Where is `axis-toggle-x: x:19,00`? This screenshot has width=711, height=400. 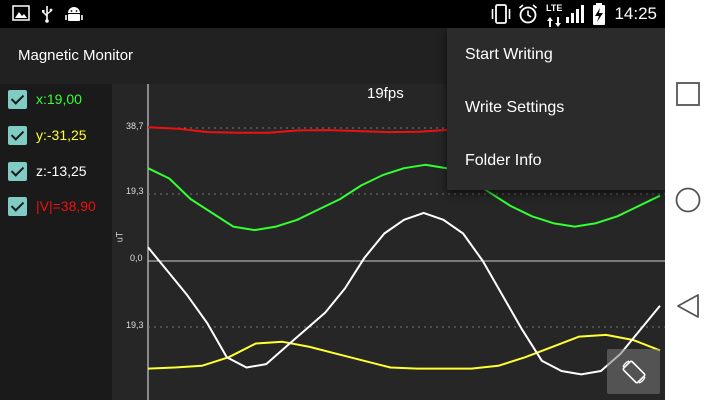 axis-toggle-x: x:19,00 is located at coordinates (45, 99).